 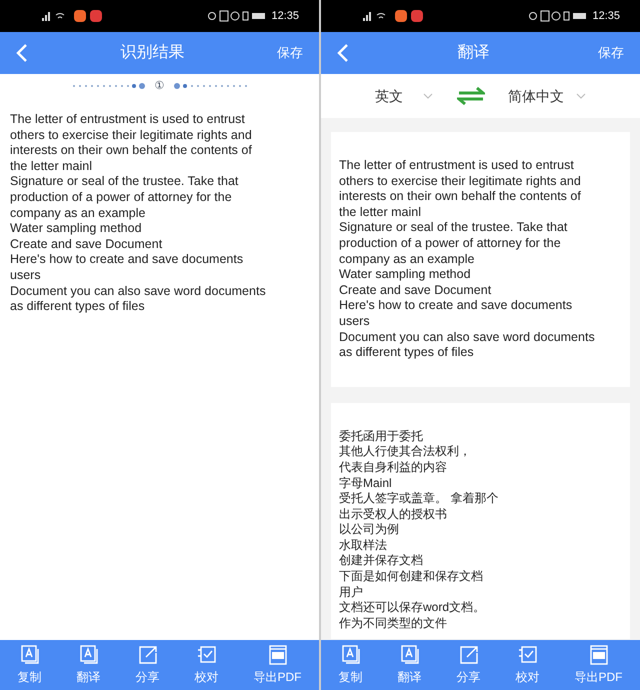 What do you see at coordinates (159, 86) in the screenshot?
I see `page-number: ①` at bounding box center [159, 86].